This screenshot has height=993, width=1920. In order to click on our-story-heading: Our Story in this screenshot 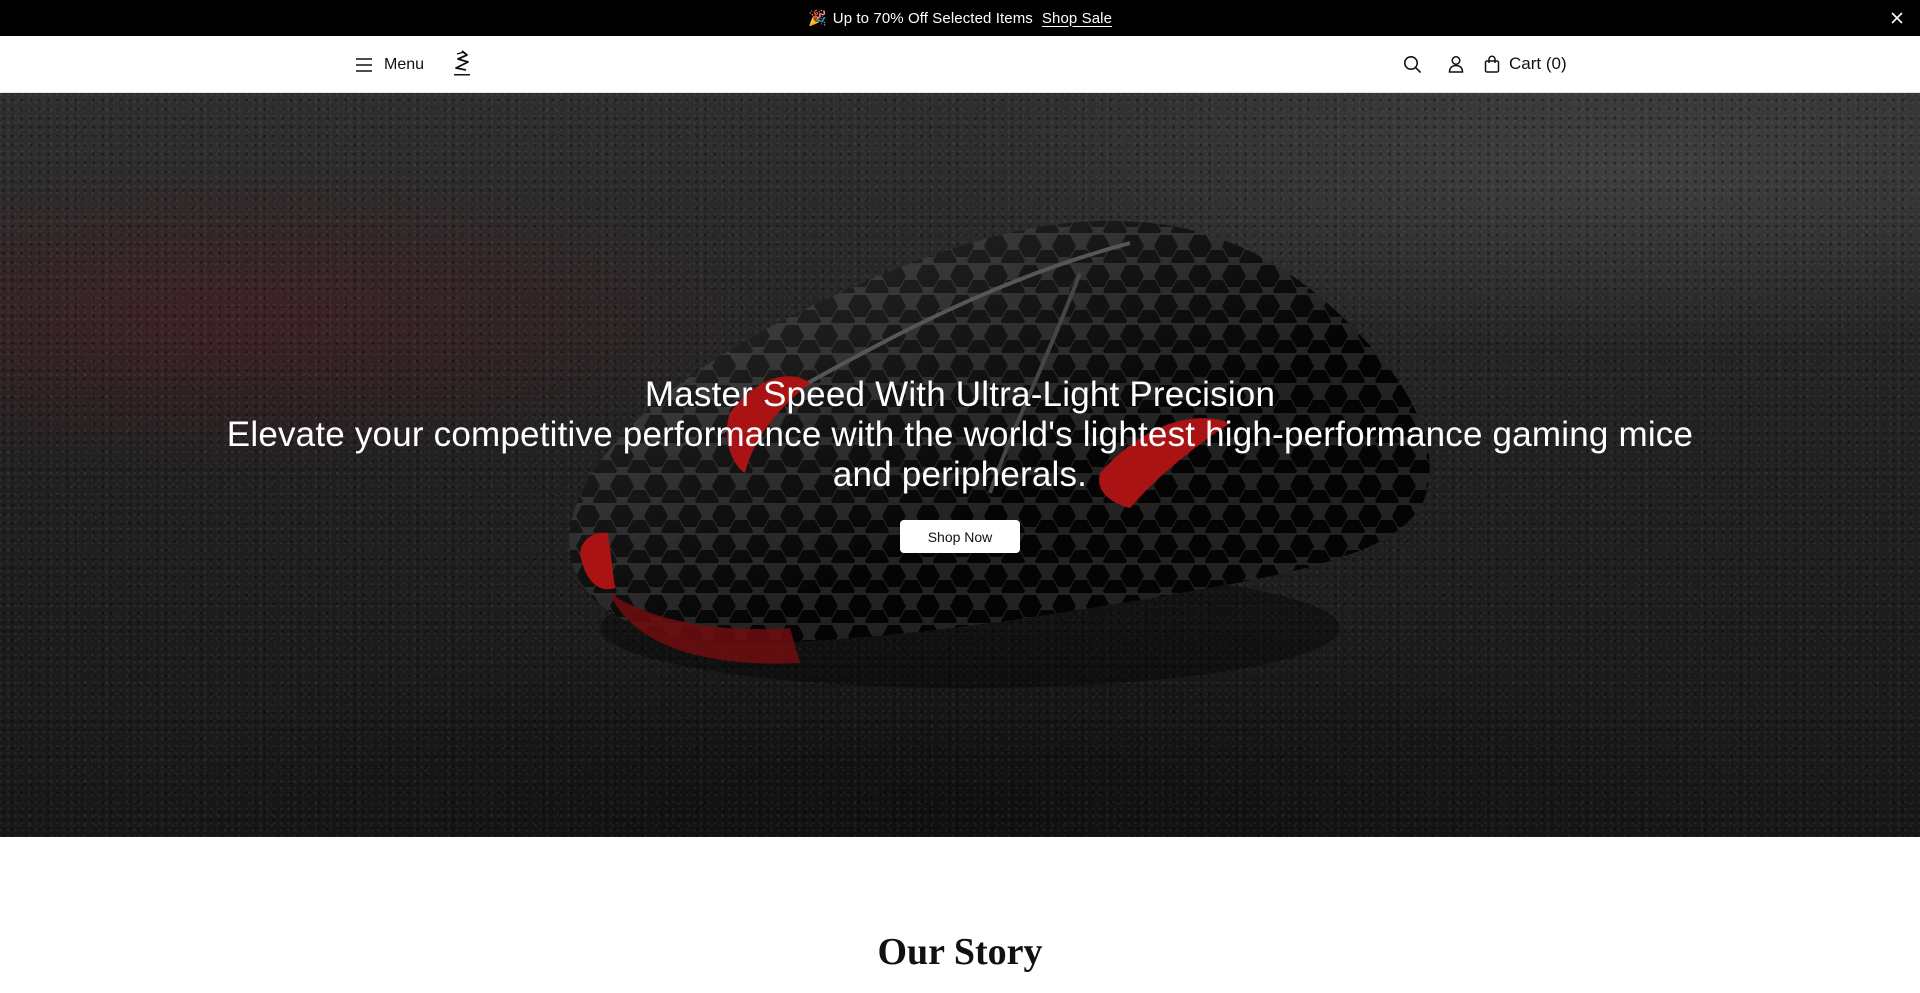, I will do `click(960, 952)`.